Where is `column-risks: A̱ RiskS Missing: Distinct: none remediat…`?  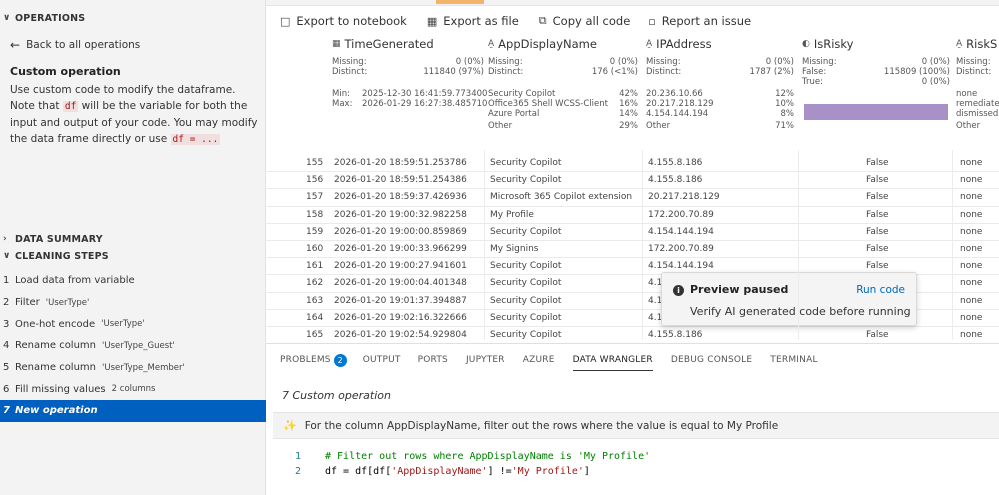
column-risks: A̱ RiskS Missing: Distinct: none remediat… is located at coordinates (977, 91).